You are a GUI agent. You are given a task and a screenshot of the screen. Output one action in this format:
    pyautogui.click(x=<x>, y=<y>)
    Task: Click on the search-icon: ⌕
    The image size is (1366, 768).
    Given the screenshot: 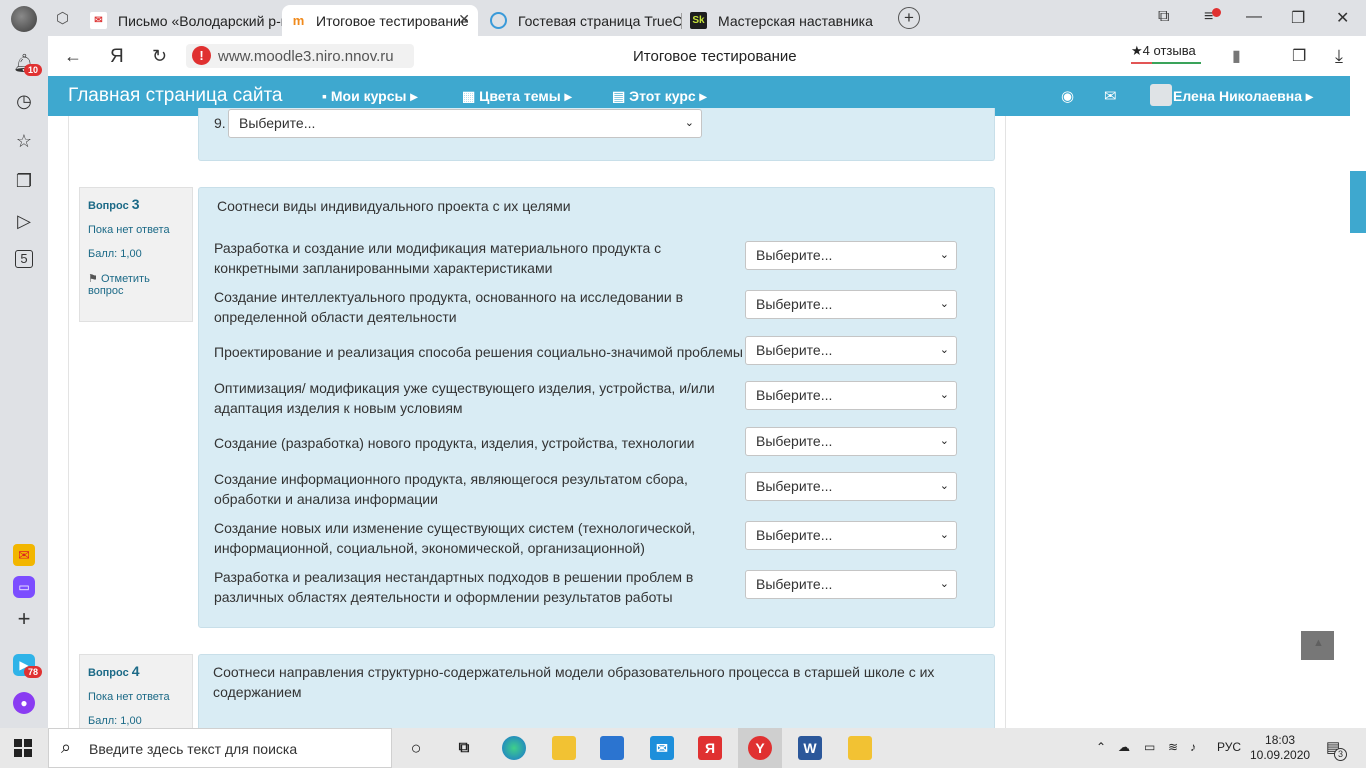 What is the action you would take?
    pyautogui.click(x=66, y=747)
    